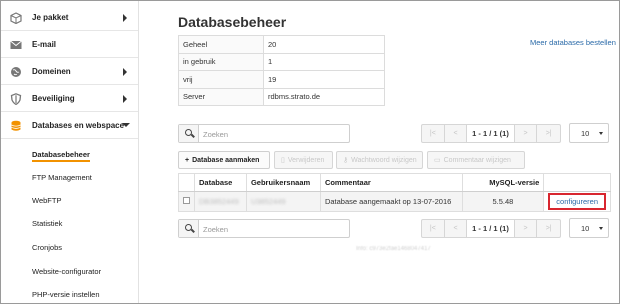  I want to click on database-name: DB3852449, so click(219, 201).